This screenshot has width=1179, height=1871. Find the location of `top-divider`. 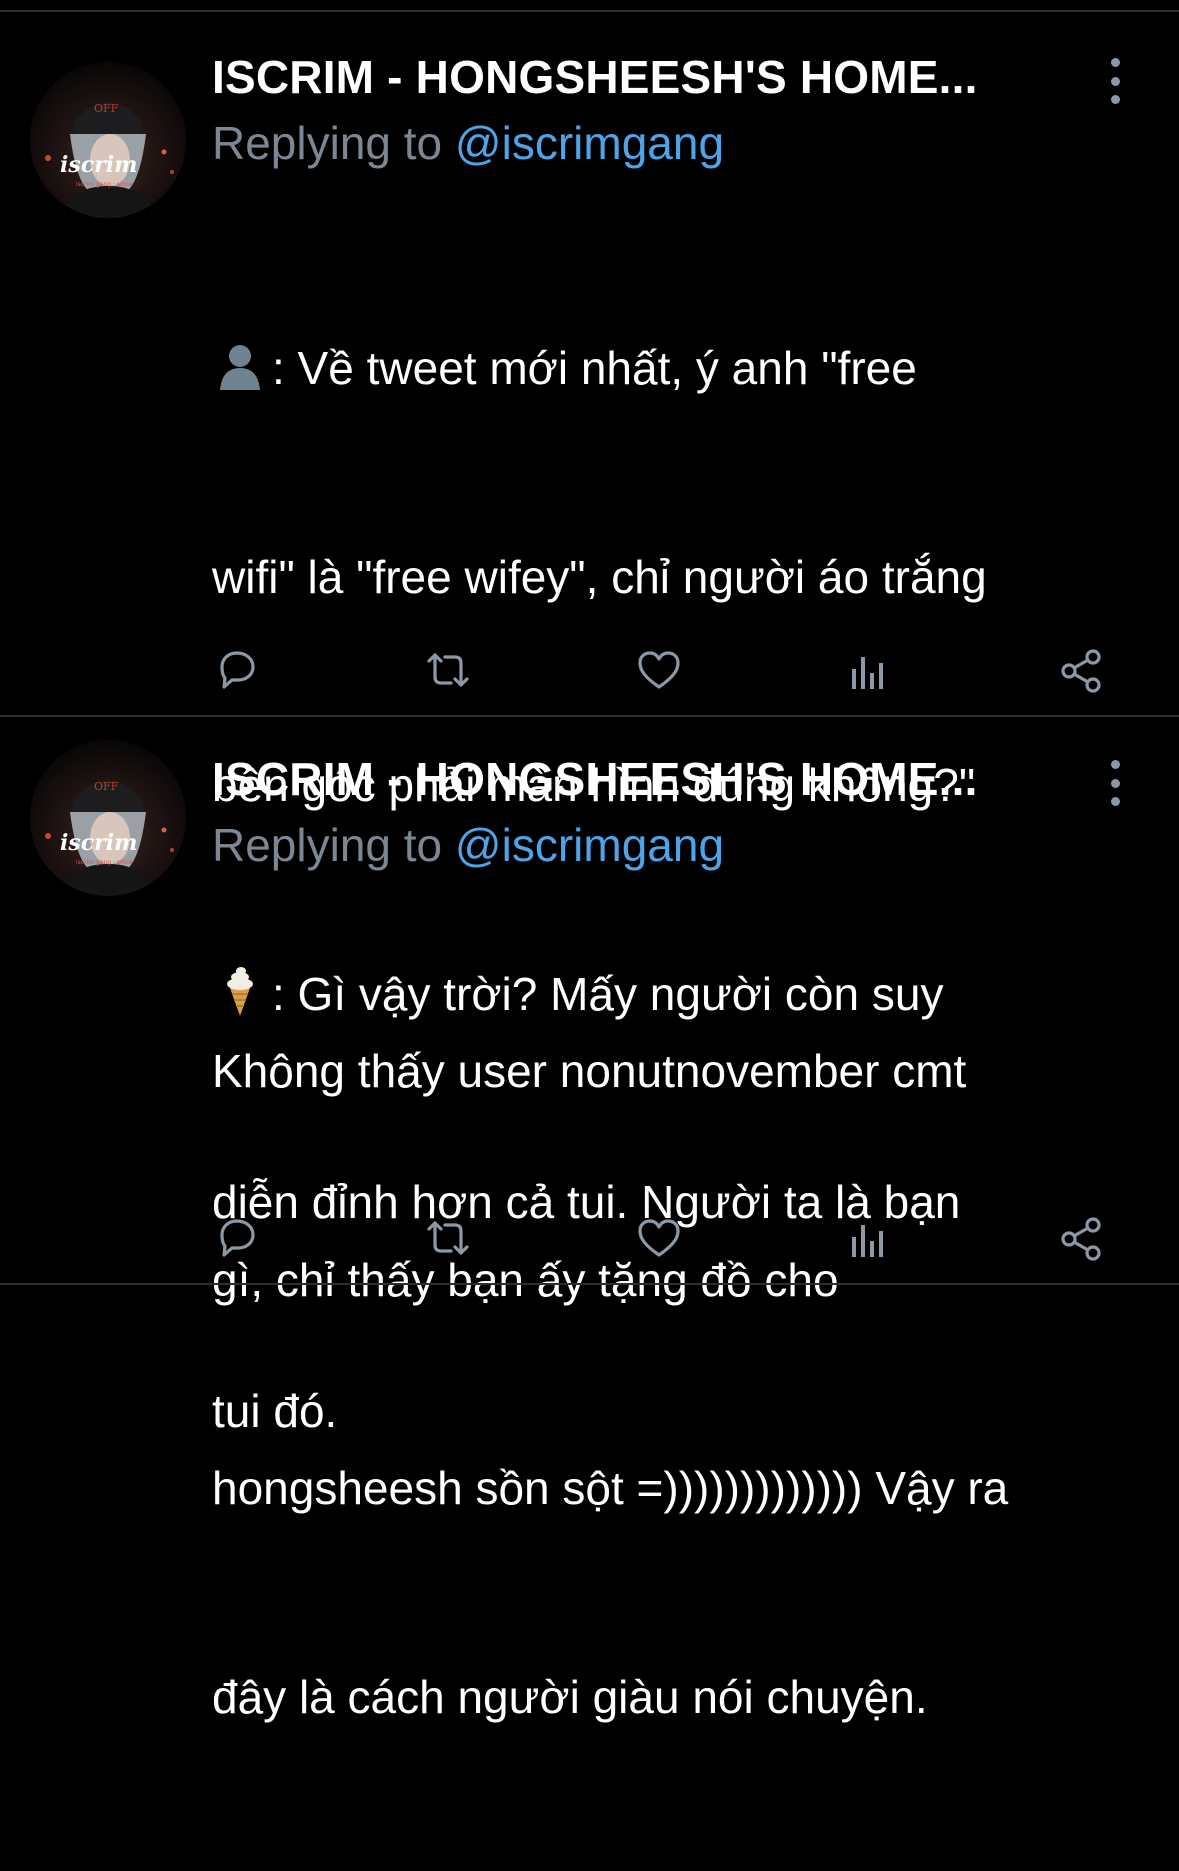

top-divider is located at coordinates (589, 11).